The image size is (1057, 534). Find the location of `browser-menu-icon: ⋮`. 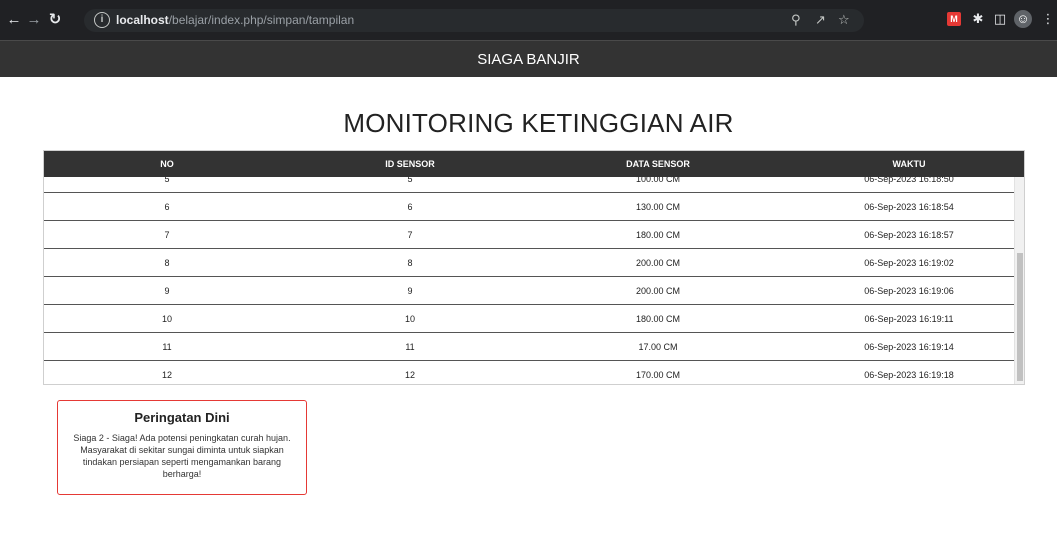

browser-menu-icon: ⋮ is located at coordinates (1048, 19).